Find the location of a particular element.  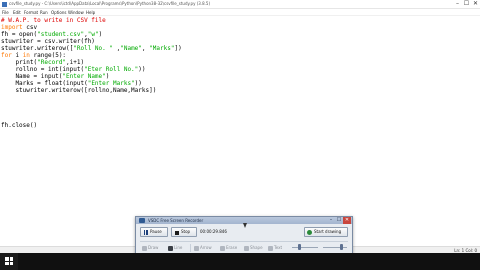

recorder-minimize-button: – is located at coordinates (331, 220).